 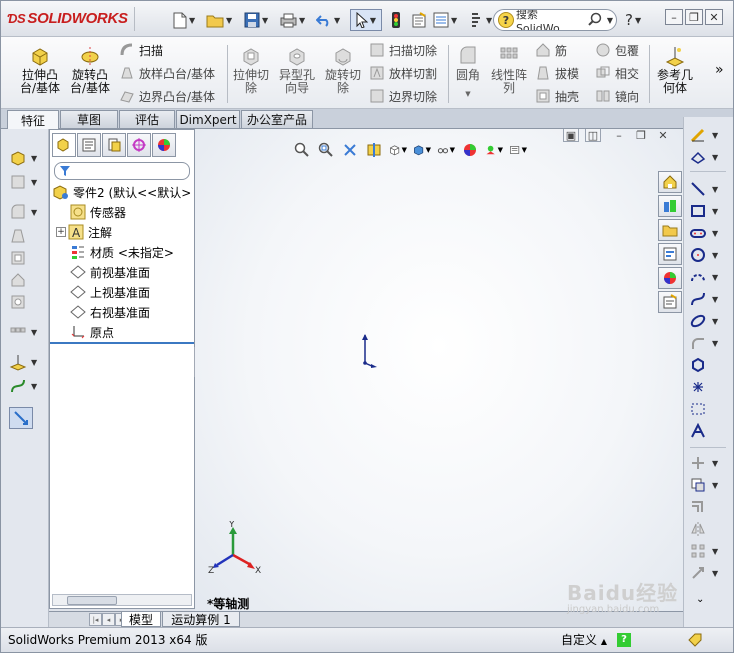 What do you see at coordinates (617, 96) in the screenshot?
I see `mirror-button: 镜向` at bounding box center [617, 96].